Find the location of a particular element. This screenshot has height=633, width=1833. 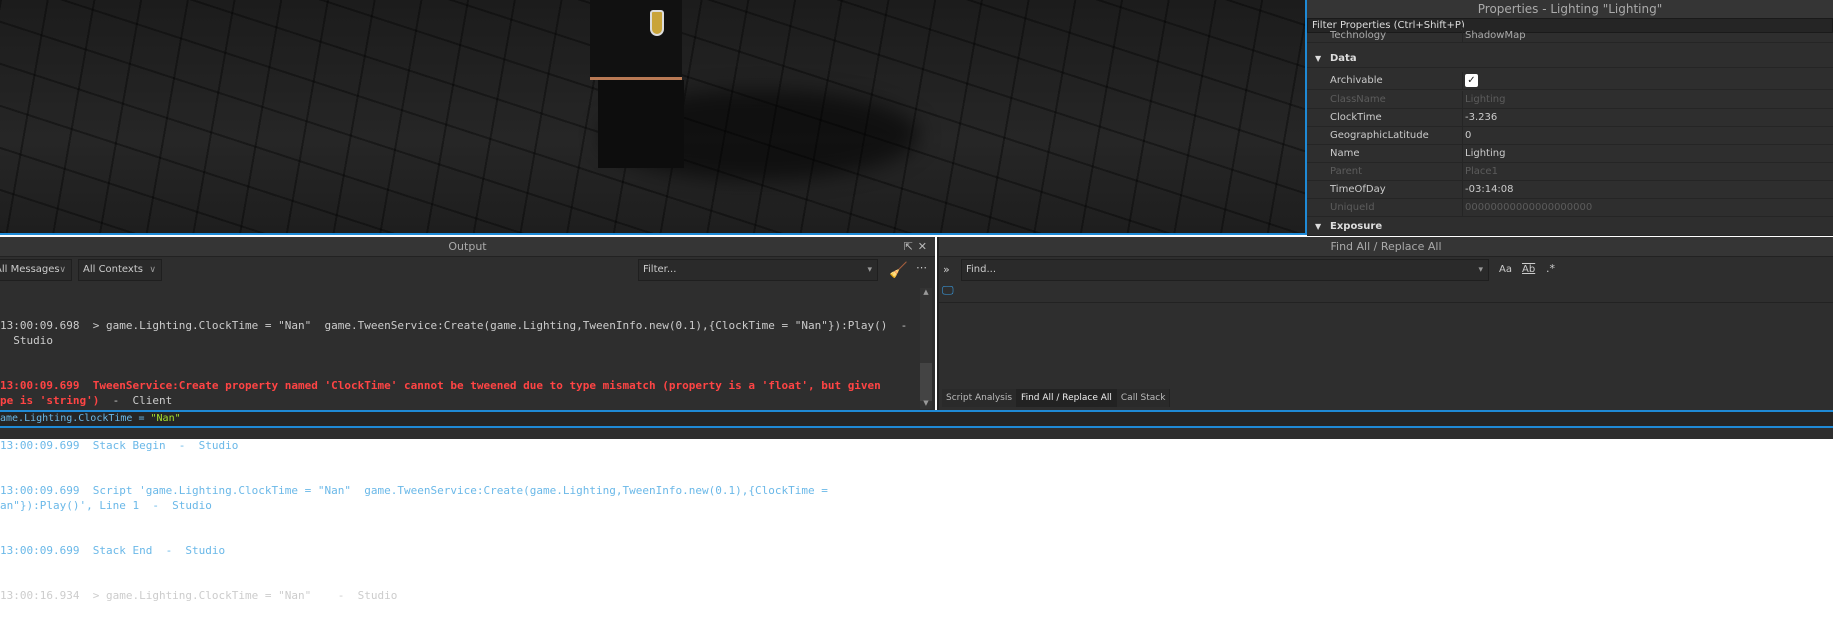

property-row-archivable: Archivable ✓ is located at coordinates (1570, 81).